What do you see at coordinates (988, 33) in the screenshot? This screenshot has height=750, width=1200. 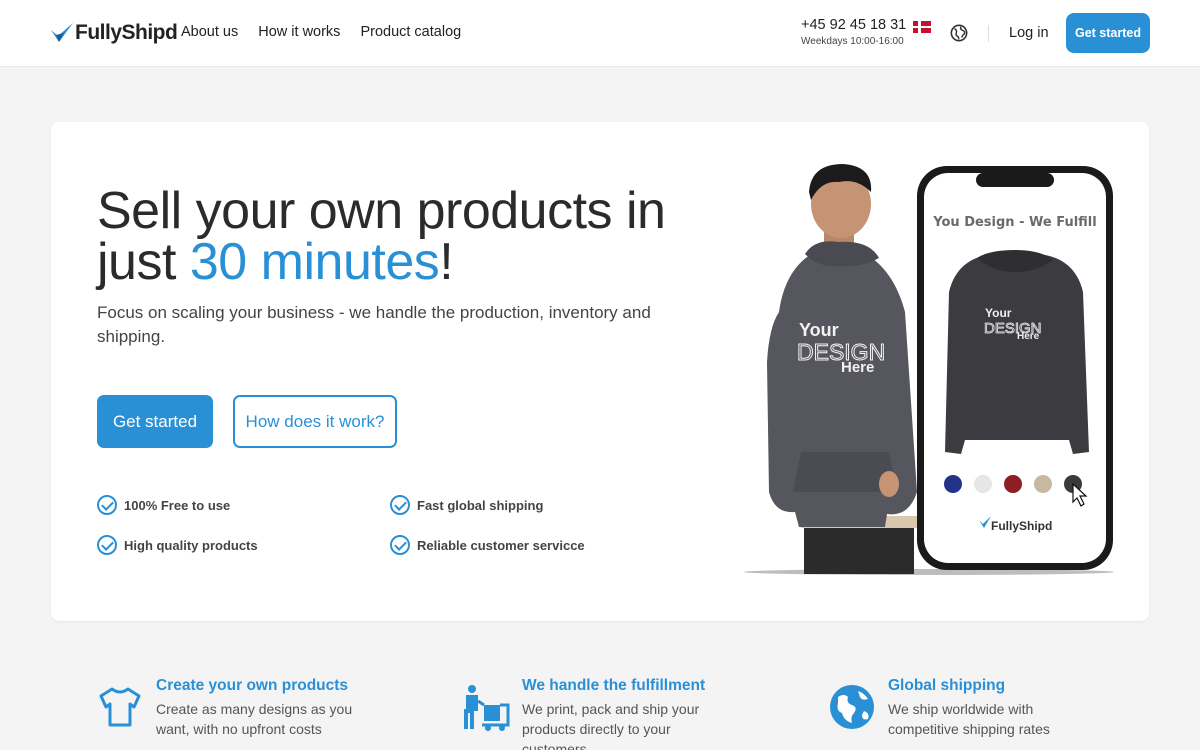 I see `header-divider` at bounding box center [988, 33].